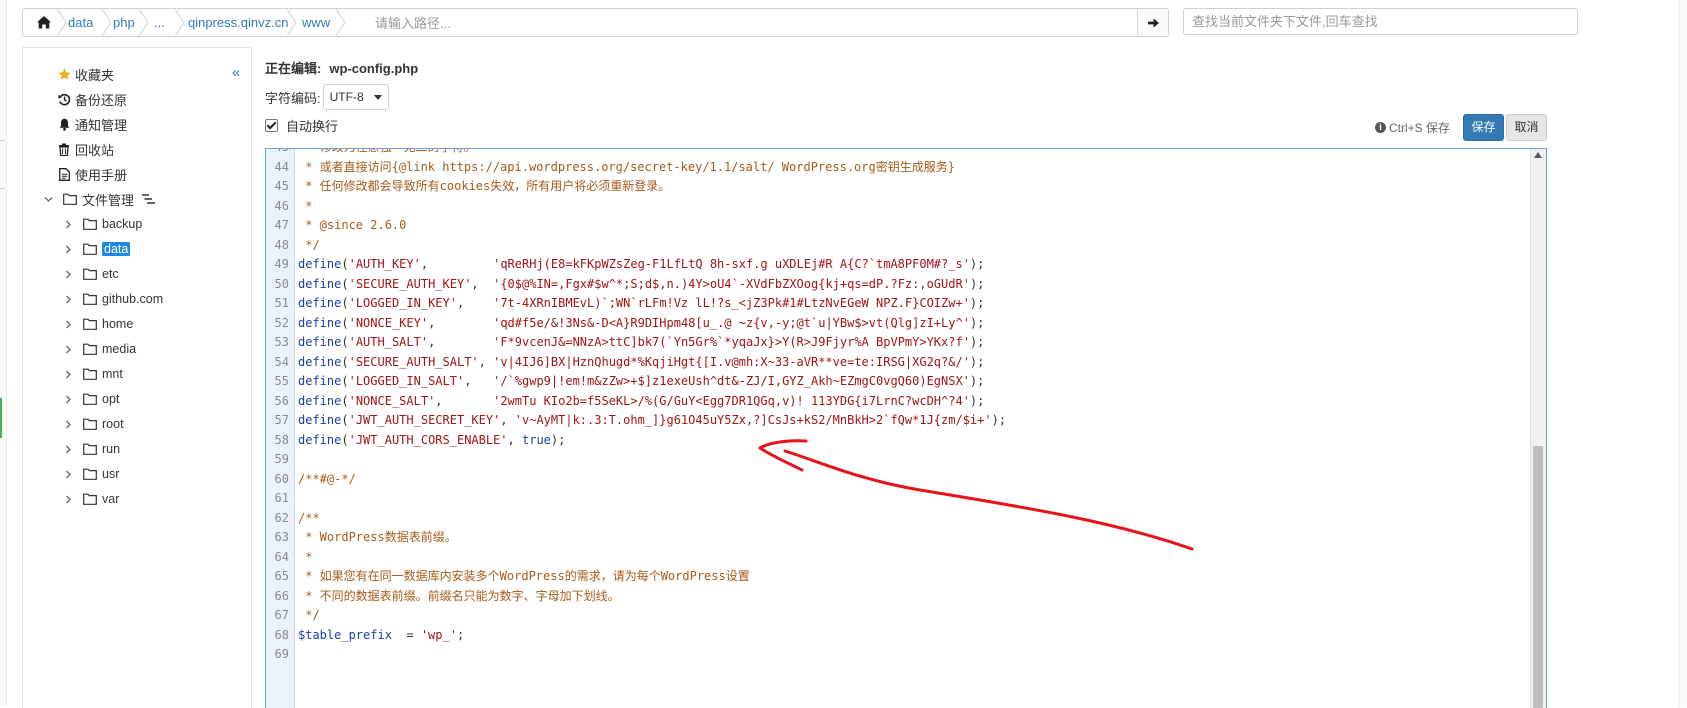 Image resolution: width=1687 pixels, height=708 pixels. I want to click on autowrap-checkbox, so click(271, 125).